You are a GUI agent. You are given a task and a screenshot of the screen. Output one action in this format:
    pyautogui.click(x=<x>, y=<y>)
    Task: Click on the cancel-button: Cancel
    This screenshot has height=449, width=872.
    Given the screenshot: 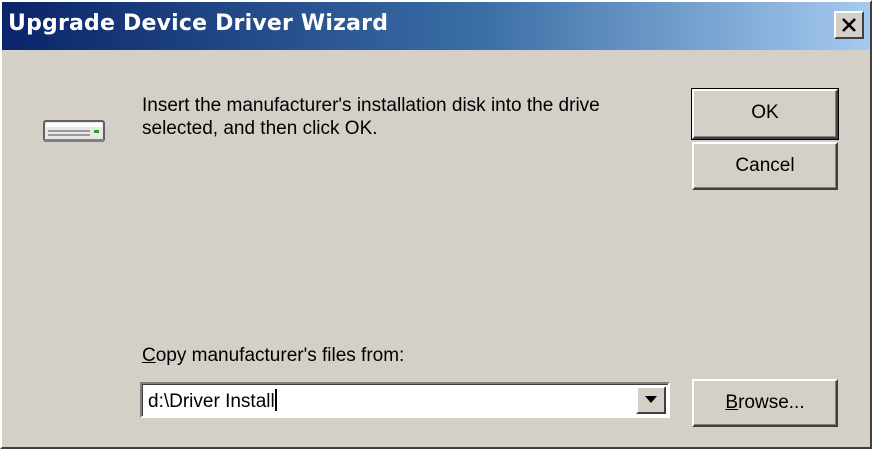 What is the action you would take?
    pyautogui.click(x=765, y=166)
    